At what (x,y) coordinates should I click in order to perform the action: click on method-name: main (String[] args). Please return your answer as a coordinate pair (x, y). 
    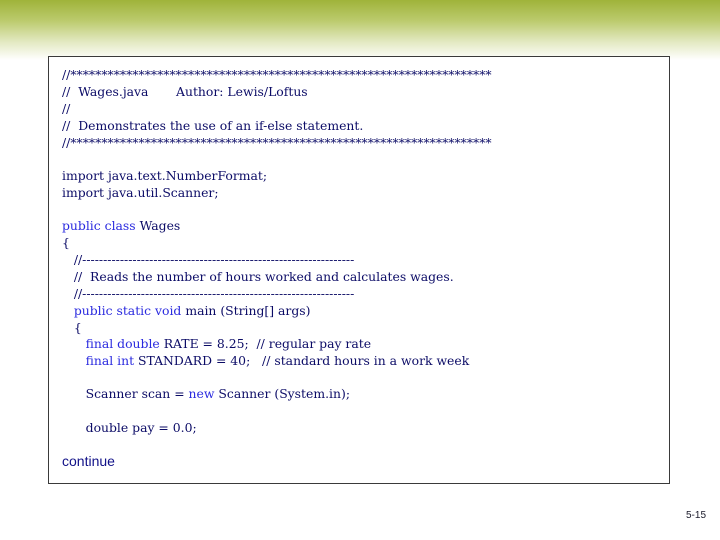
    Looking at the image, I should click on (246, 310).